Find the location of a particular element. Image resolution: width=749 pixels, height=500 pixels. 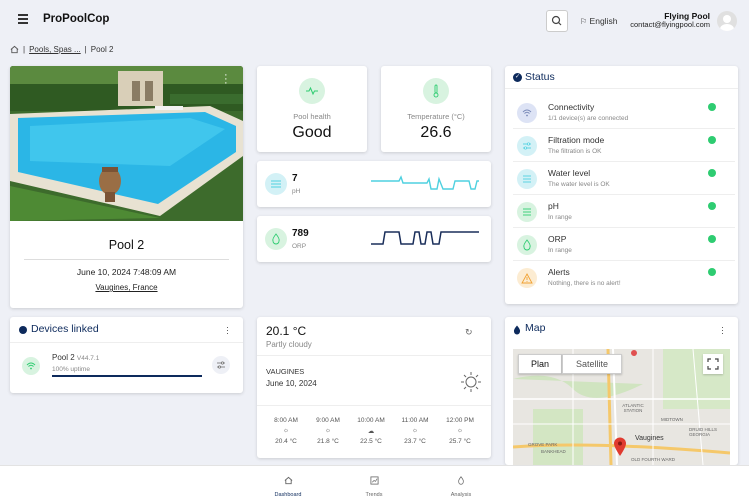

hourly-item: 8:00 AM ☼ 20.4 °C is located at coordinates (286, 431).